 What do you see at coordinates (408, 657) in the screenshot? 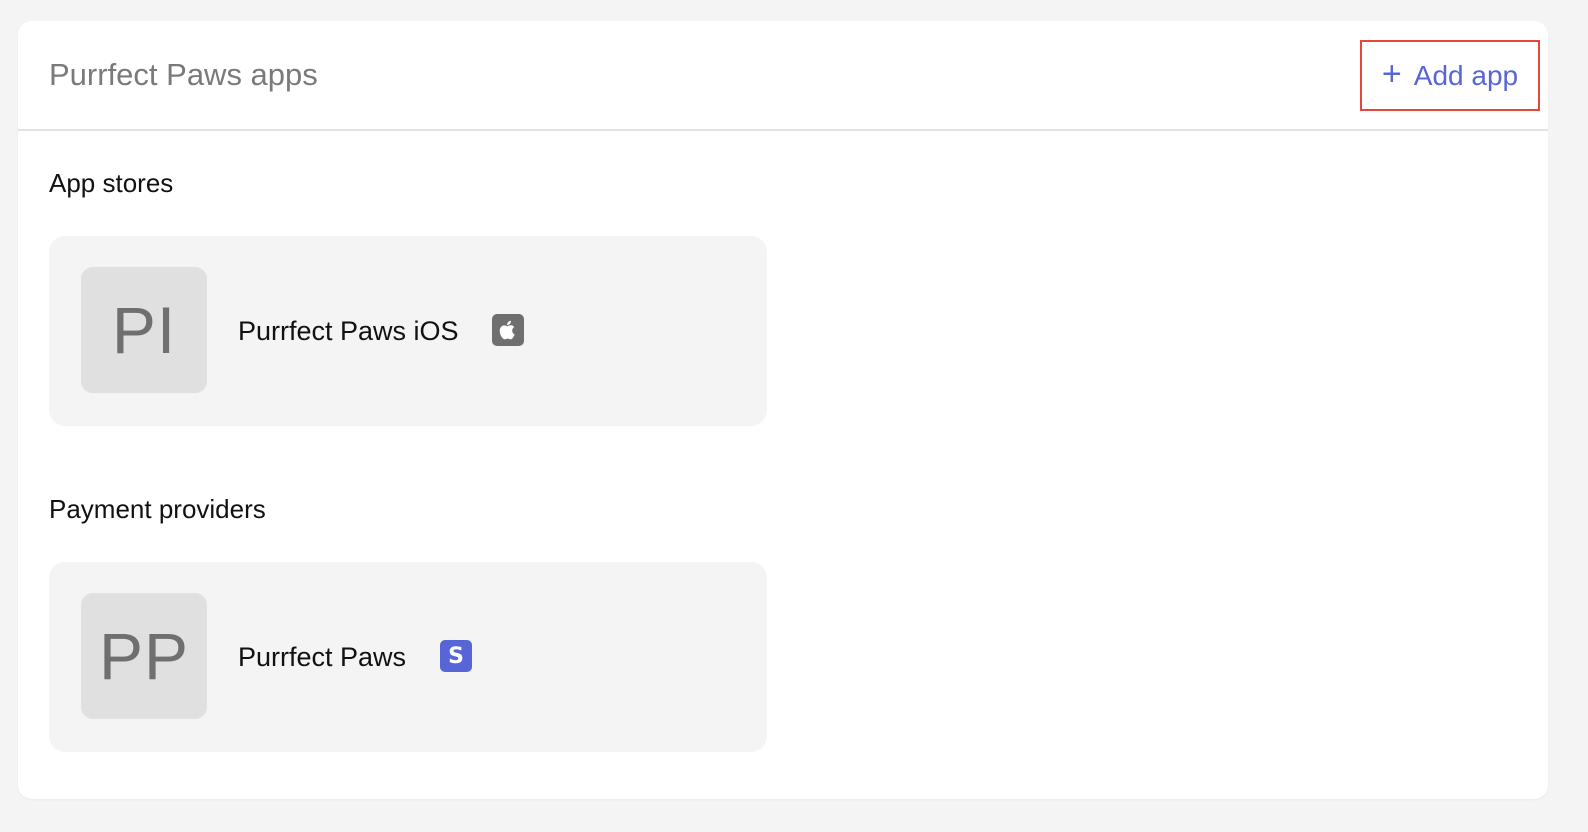
I see `app-row-purrfect-paws: PP Purrfect Paws S` at bounding box center [408, 657].